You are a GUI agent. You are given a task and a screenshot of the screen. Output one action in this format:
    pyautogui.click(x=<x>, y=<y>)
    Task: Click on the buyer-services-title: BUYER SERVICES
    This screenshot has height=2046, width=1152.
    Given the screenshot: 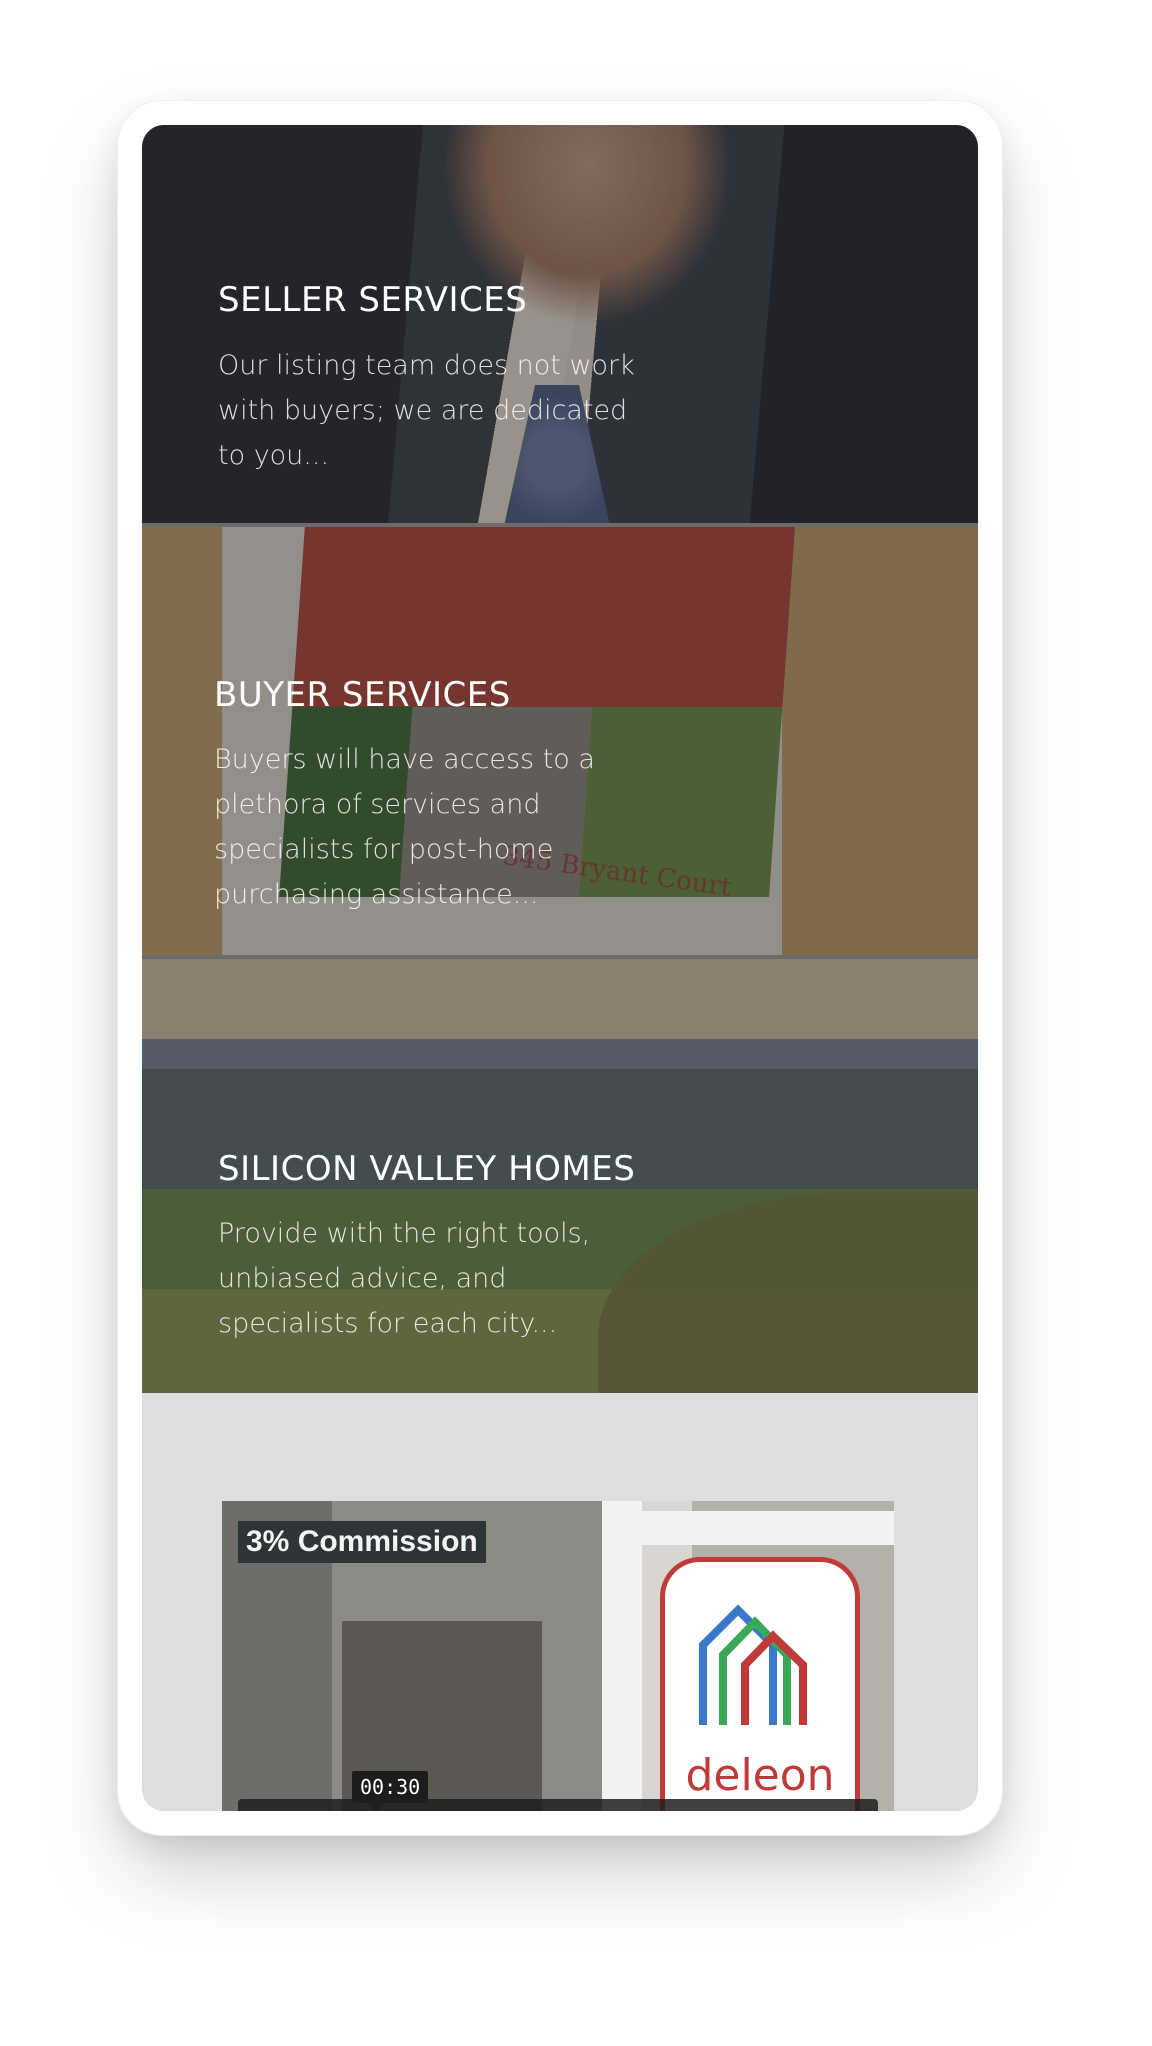 What is the action you would take?
    pyautogui.click(x=362, y=695)
    